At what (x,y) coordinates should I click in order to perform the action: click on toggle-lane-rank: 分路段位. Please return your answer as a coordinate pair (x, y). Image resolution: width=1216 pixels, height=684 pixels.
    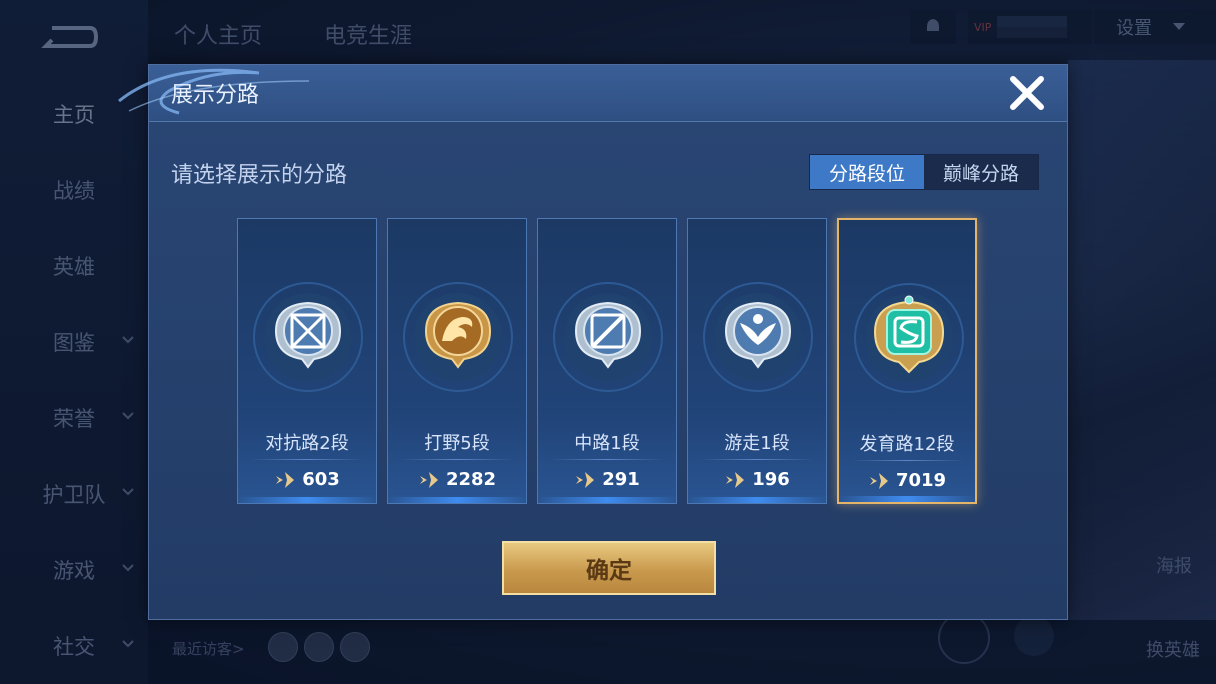
    Looking at the image, I should click on (867, 172).